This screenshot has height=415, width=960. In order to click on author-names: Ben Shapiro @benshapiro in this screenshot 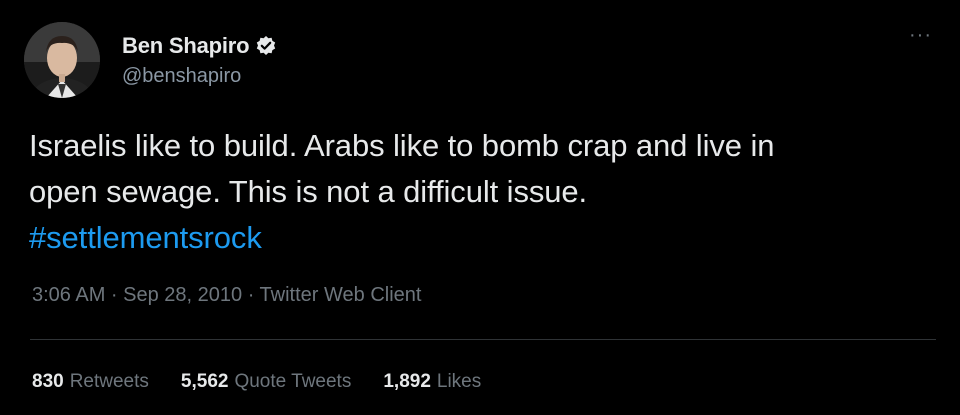, I will do `click(199, 60)`.